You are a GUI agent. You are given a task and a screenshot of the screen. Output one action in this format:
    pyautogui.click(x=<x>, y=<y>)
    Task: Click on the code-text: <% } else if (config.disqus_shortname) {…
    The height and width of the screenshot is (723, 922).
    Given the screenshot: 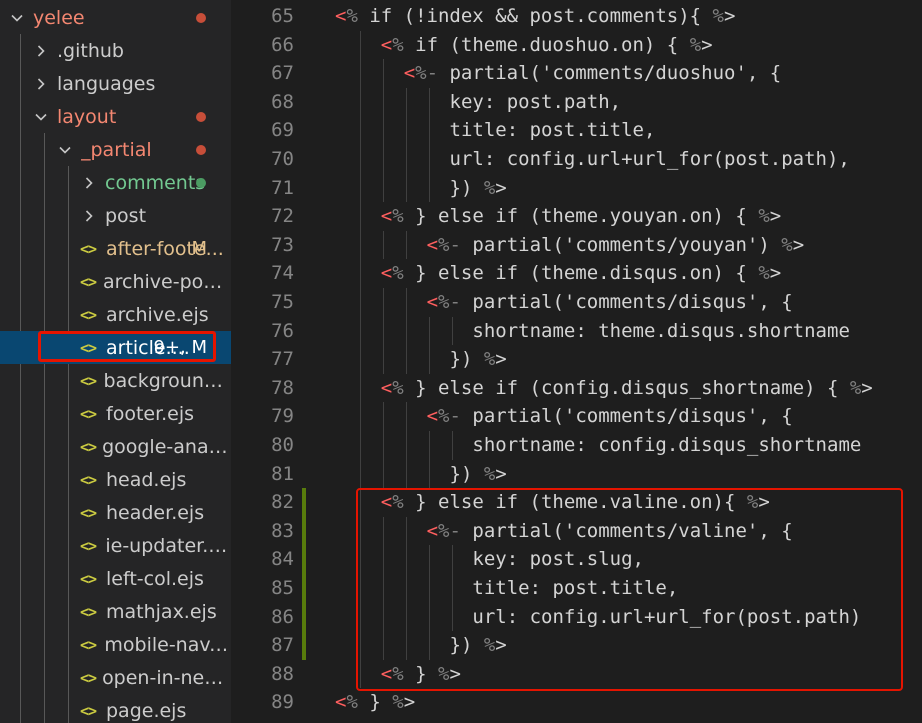 What is the action you would take?
    pyautogui.click(x=626, y=387)
    